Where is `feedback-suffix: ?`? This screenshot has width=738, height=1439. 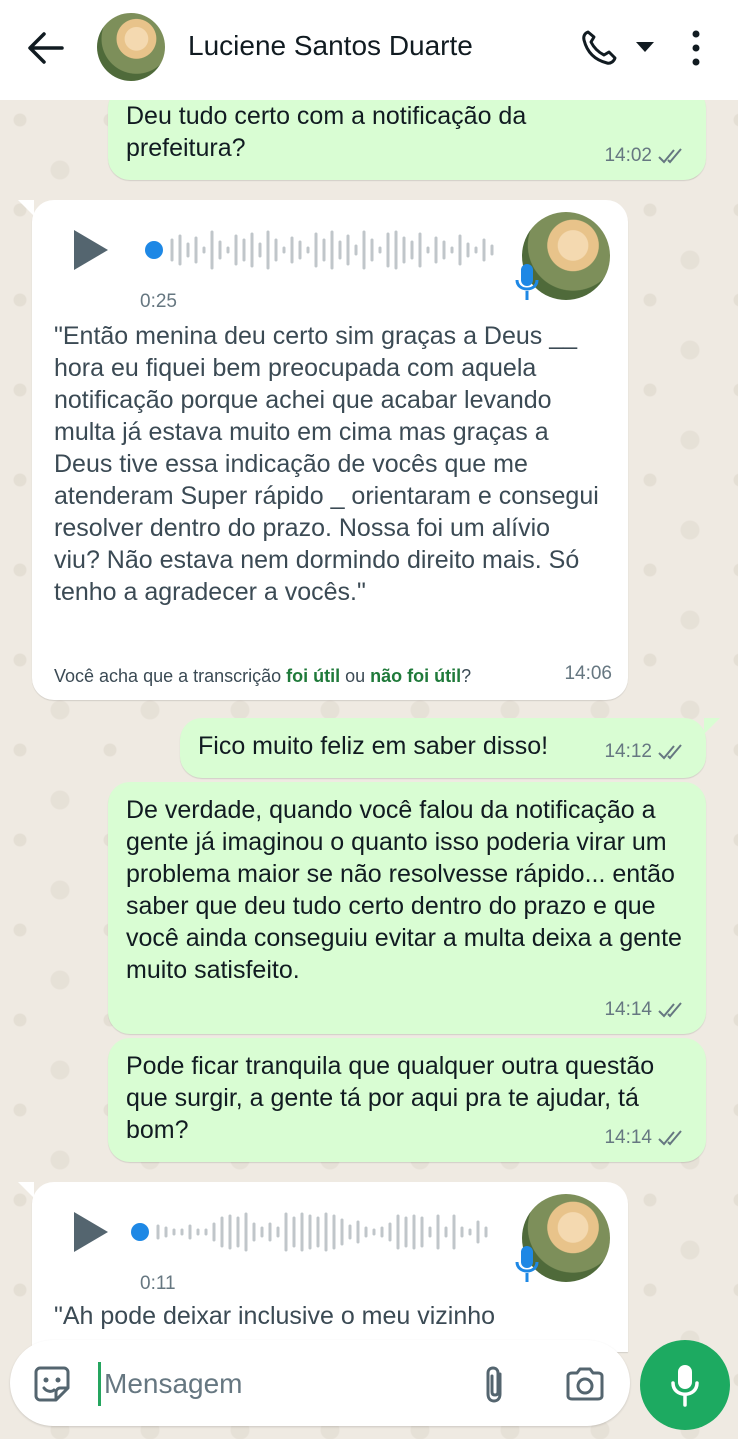
feedback-suffix: ? is located at coordinates (466, 676).